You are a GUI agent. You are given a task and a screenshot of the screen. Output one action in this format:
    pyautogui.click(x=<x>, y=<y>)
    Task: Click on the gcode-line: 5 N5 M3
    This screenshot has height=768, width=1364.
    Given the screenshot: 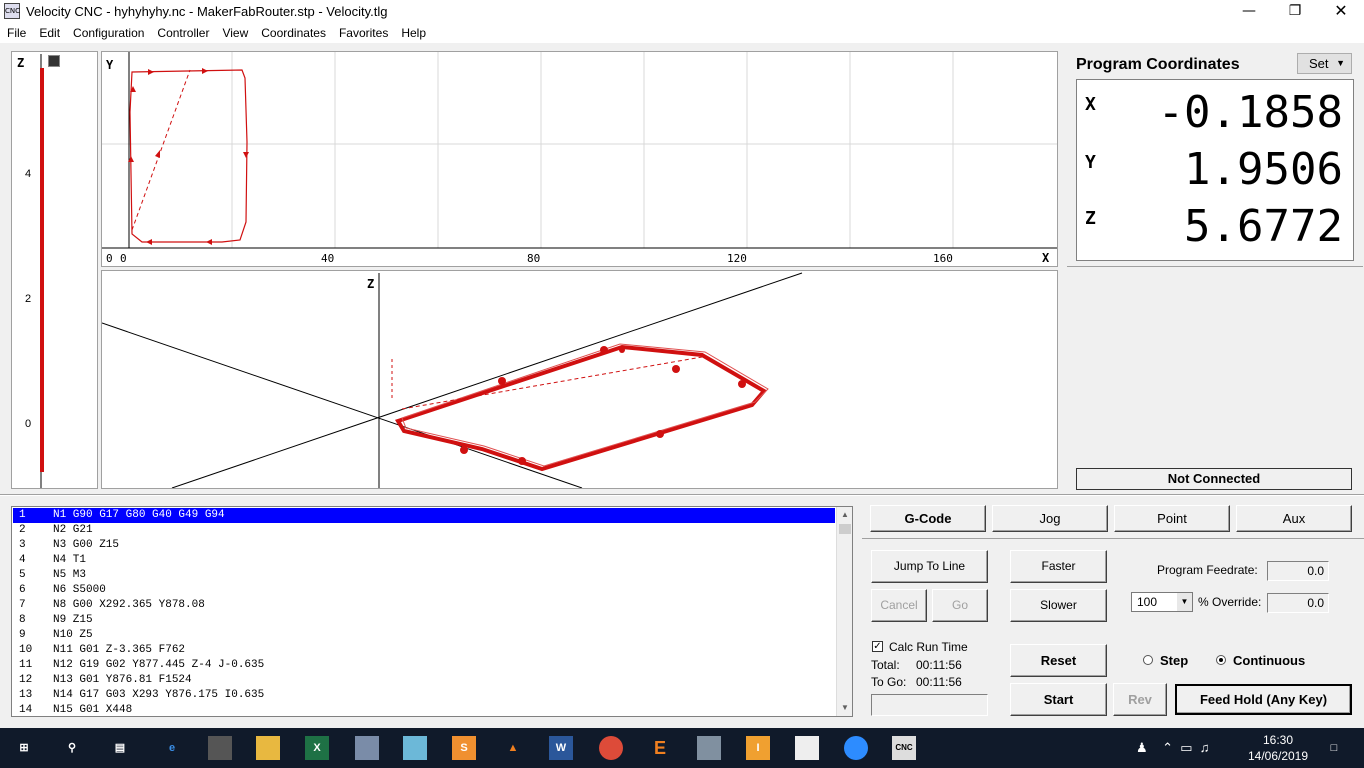 What is the action you would take?
    pyautogui.click(x=424, y=575)
    